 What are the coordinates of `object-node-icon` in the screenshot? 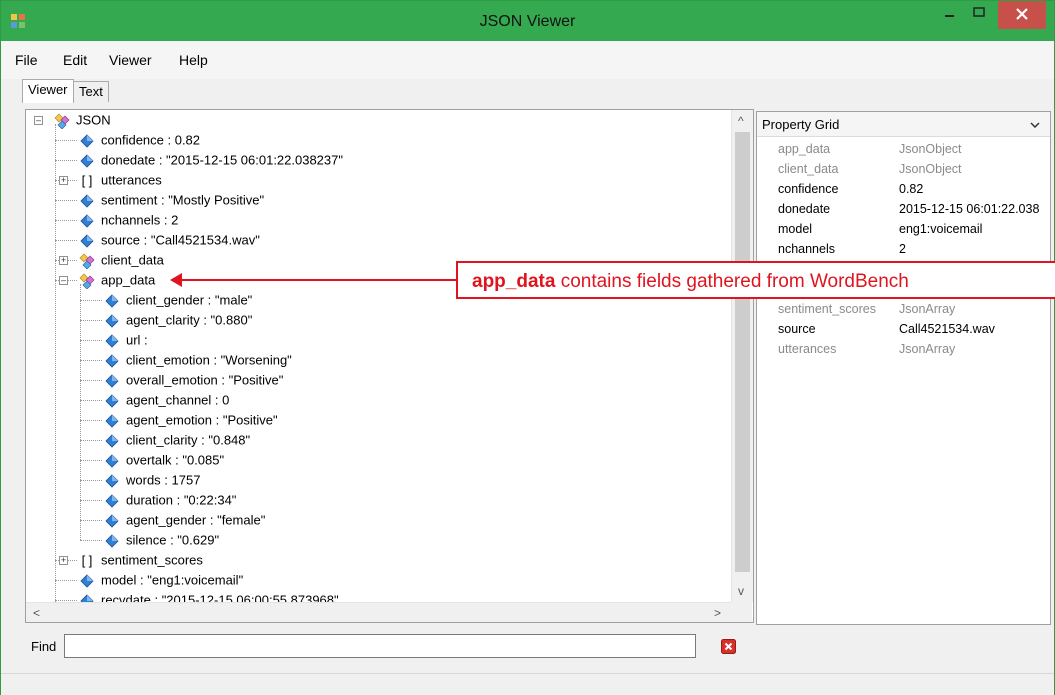 It's located at (87, 261).